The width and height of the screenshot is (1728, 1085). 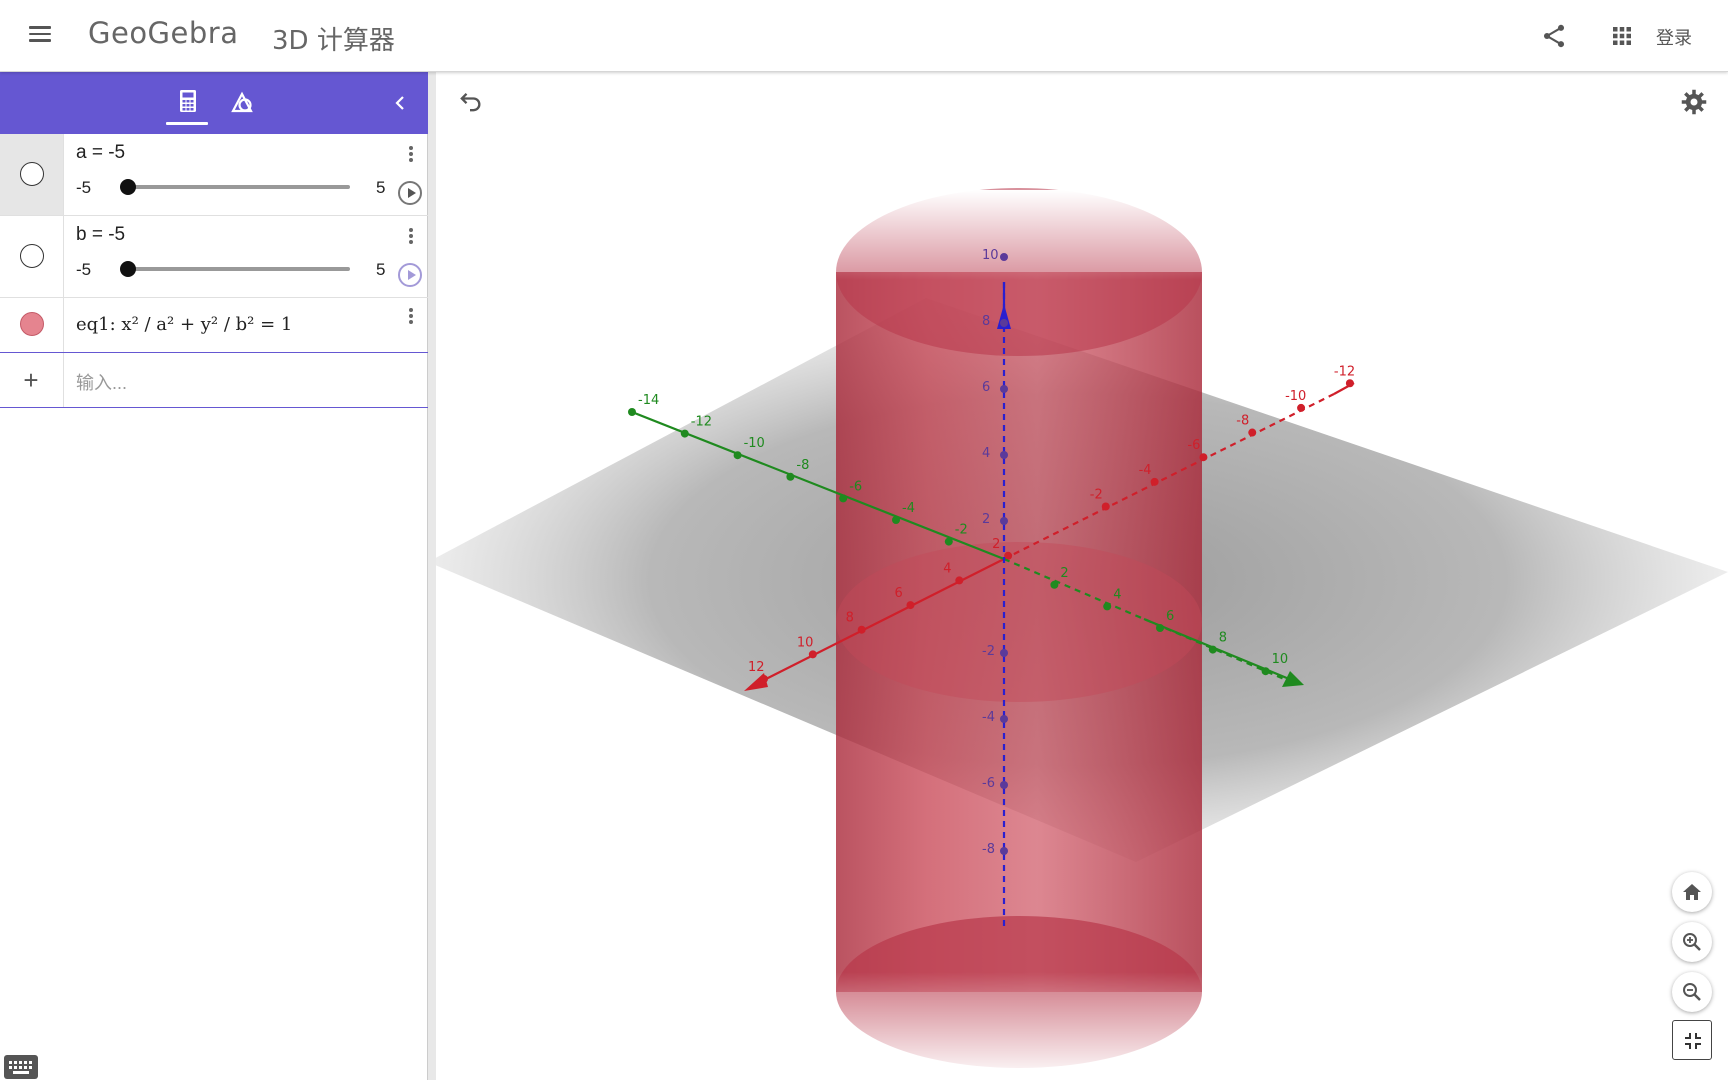 I want to click on app-subtitle: 3D 计算器, so click(x=333, y=41).